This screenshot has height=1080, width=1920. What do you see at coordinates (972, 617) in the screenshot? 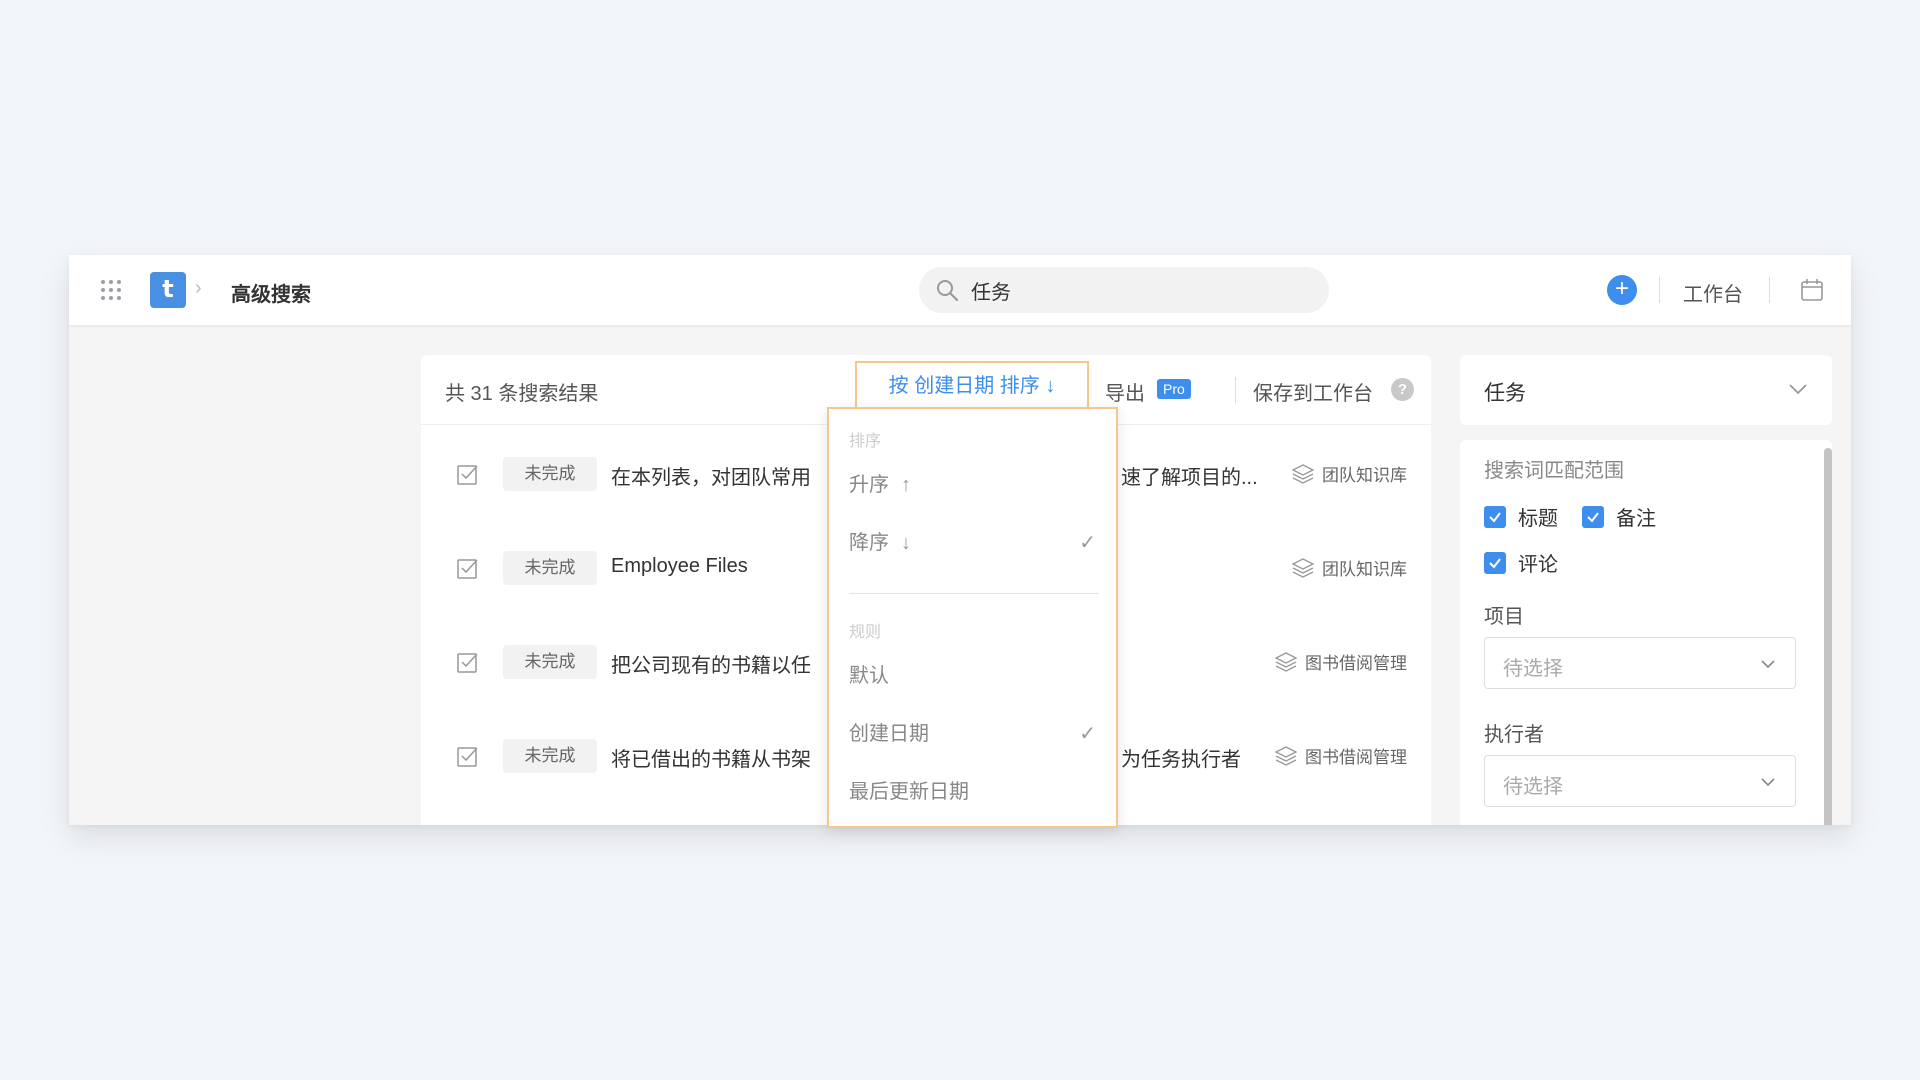
I see `sort-dropdown-menu: 排序 升序 ↑ 降序 ↓ ✓ 规则 默认 创建日期 ✓ 最后更新日期` at bounding box center [972, 617].